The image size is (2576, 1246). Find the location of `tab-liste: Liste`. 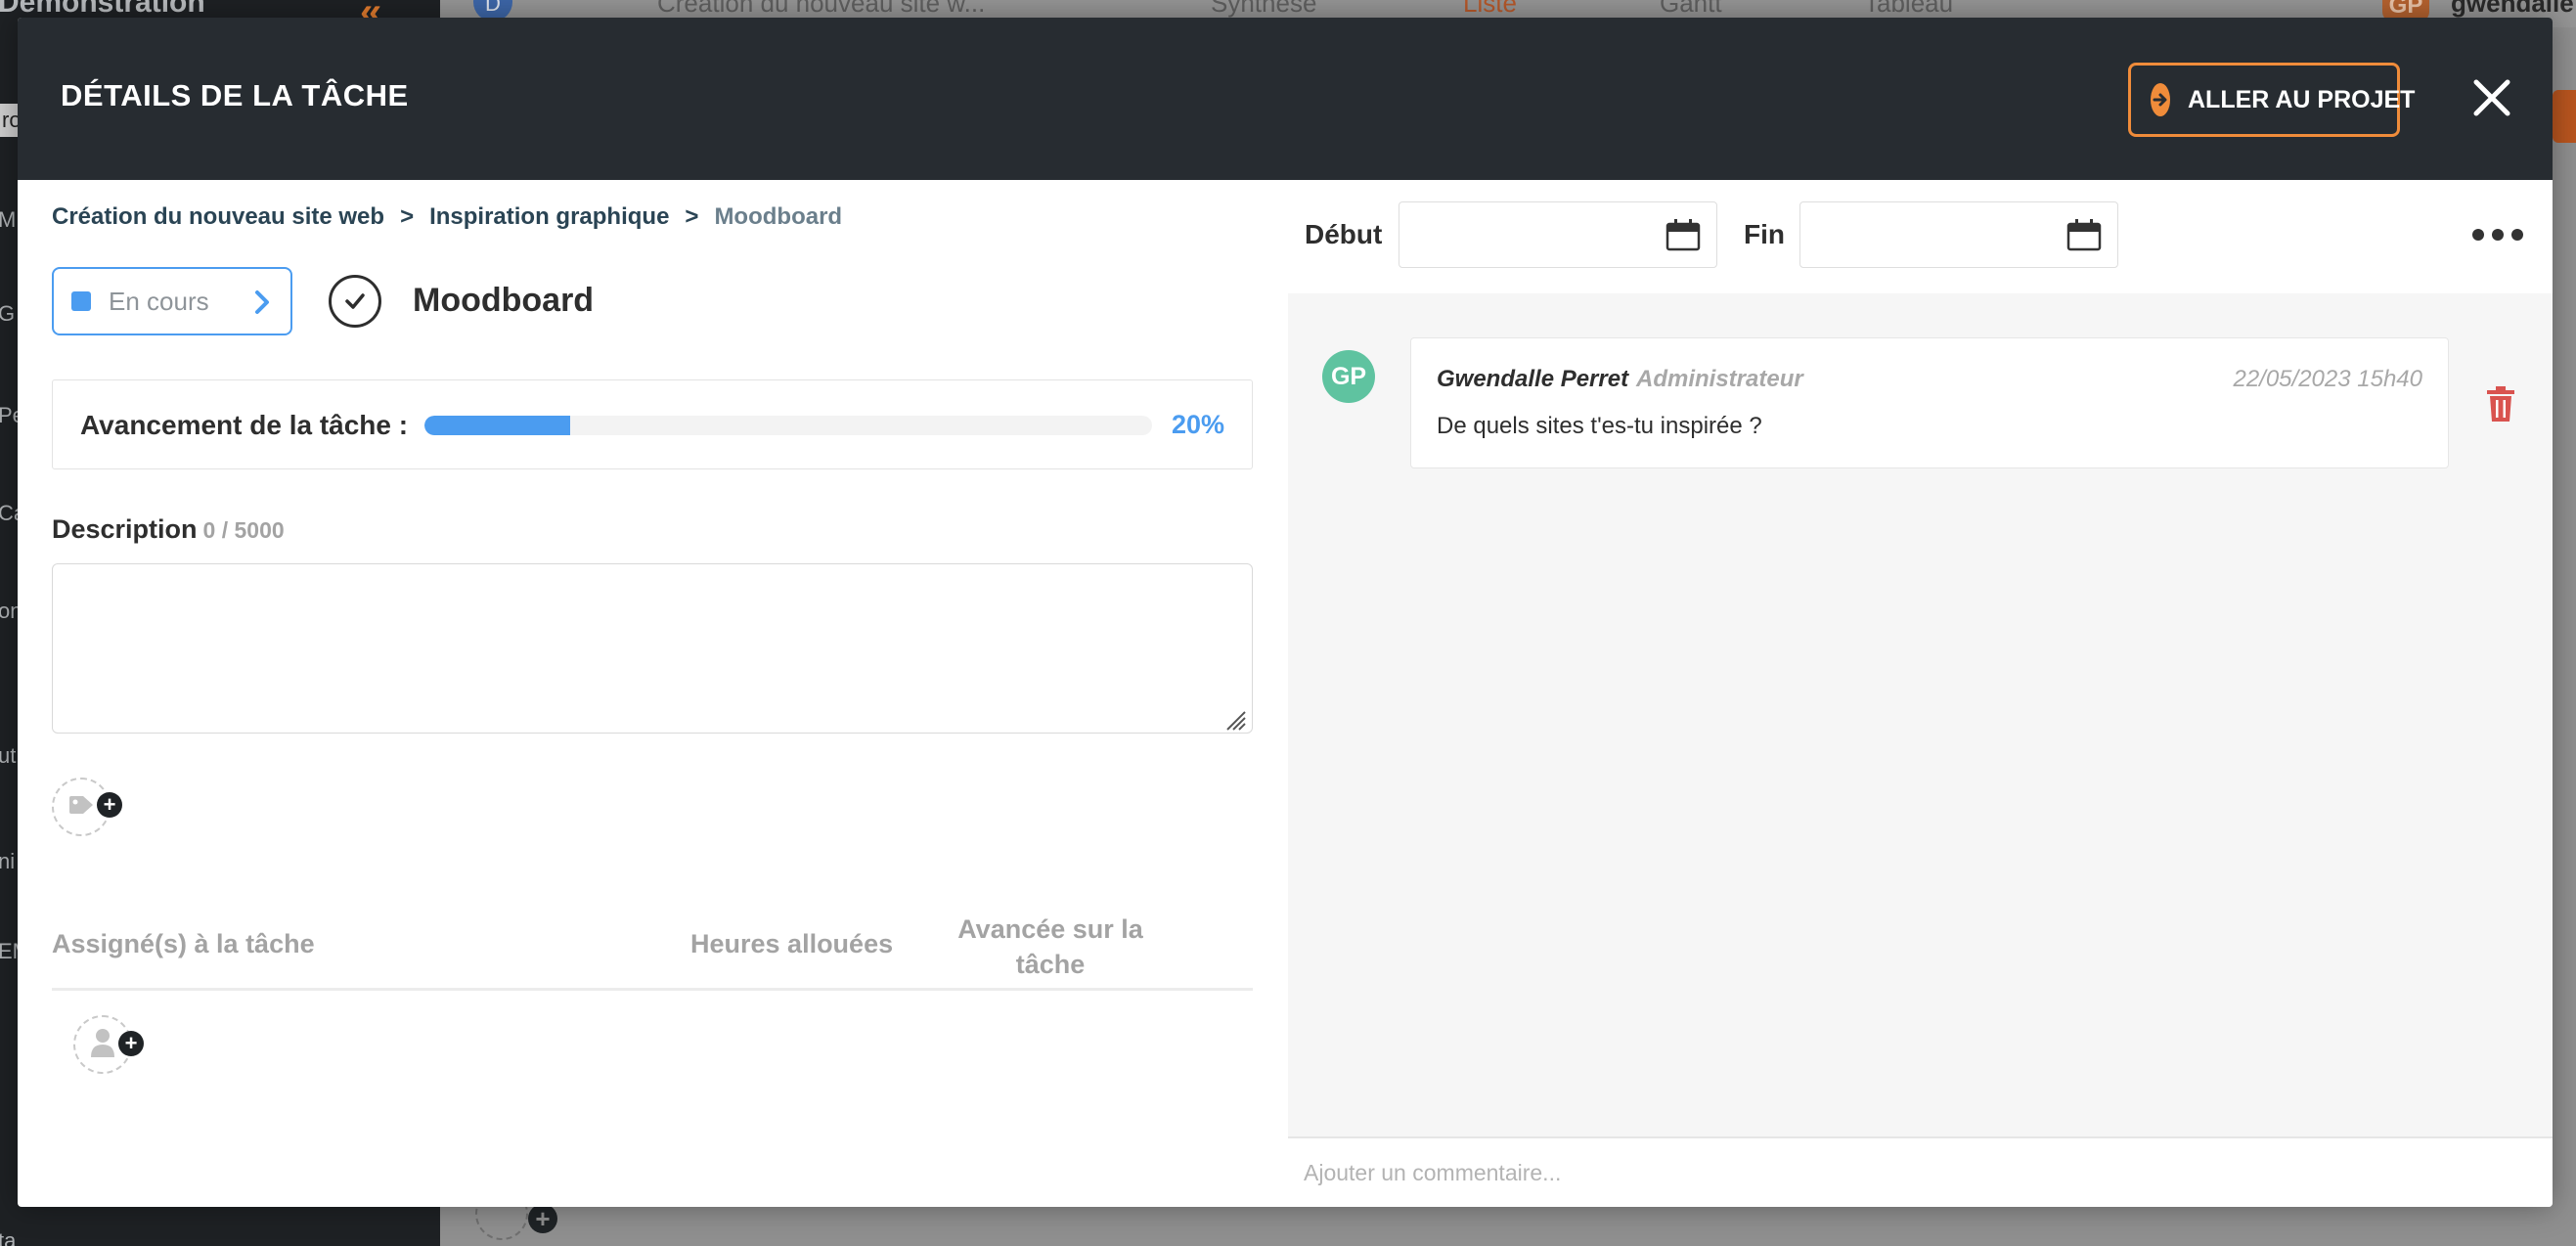

tab-liste: Liste is located at coordinates (1490, 9).